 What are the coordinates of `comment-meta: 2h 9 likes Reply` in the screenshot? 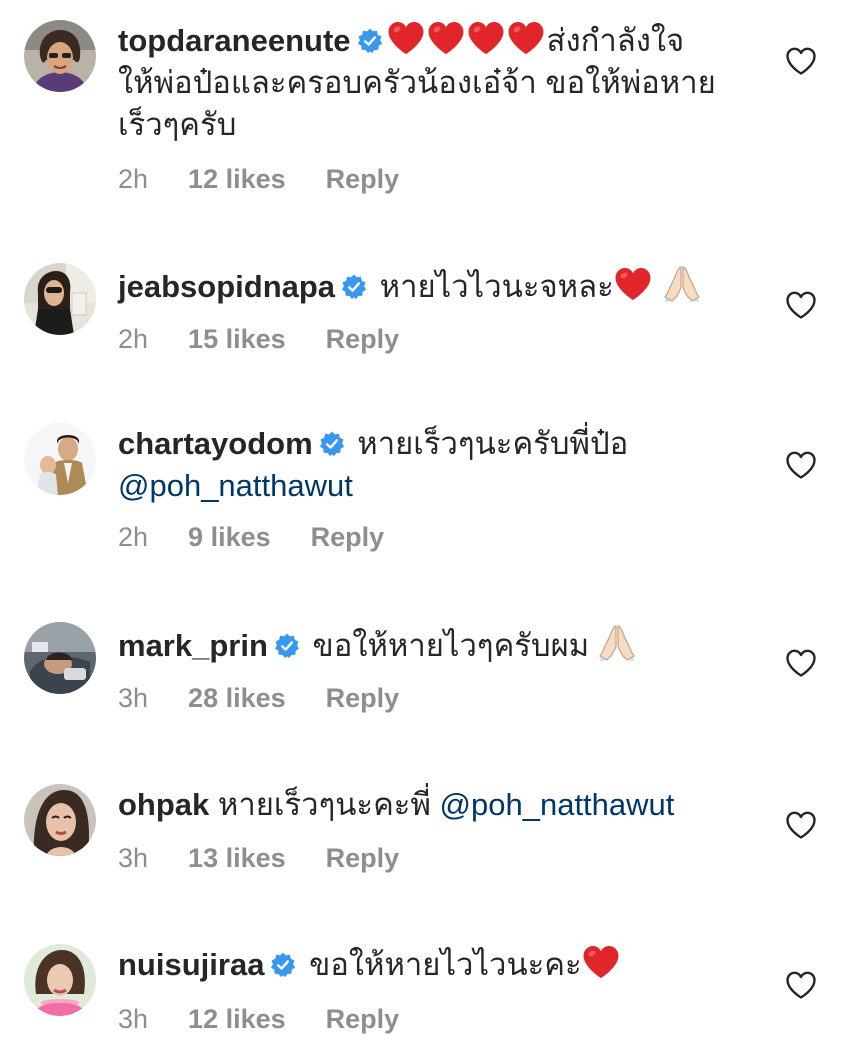 It's located at (271, 537).